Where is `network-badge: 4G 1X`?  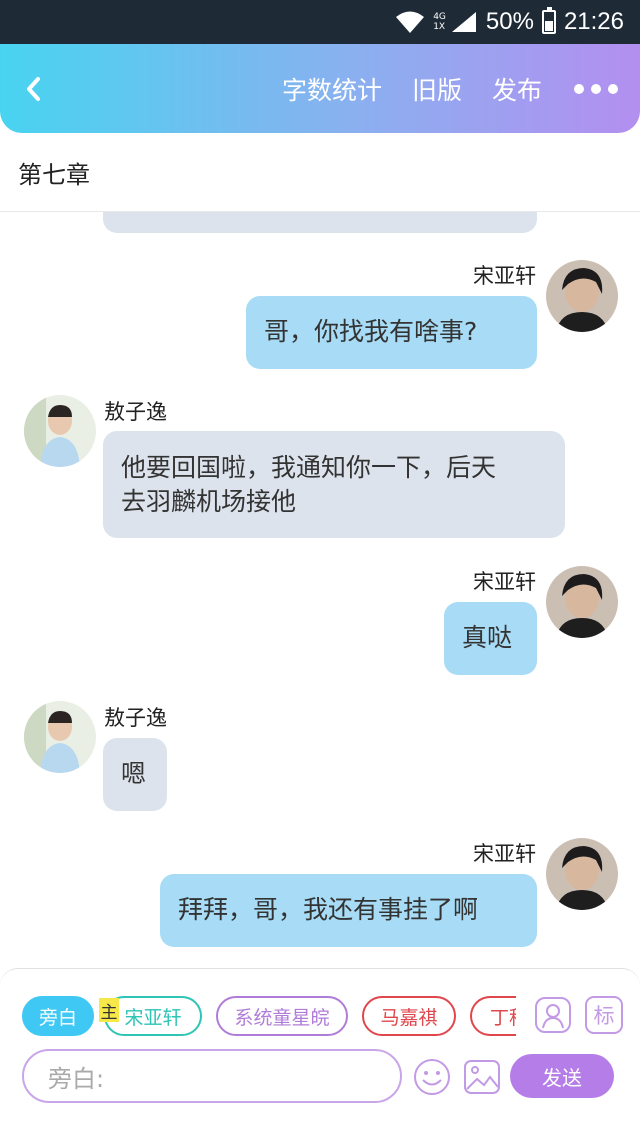 network-badge: 4G 1X is located at coordinates (439, 22).